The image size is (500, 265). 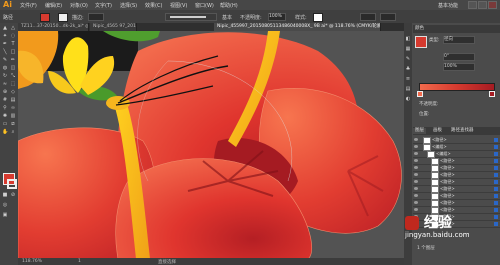 What do you see at coordinates (448, 5) in the screenshot?
I see `workspace-switcher: 基本功能` at bounding box center [448, 5].